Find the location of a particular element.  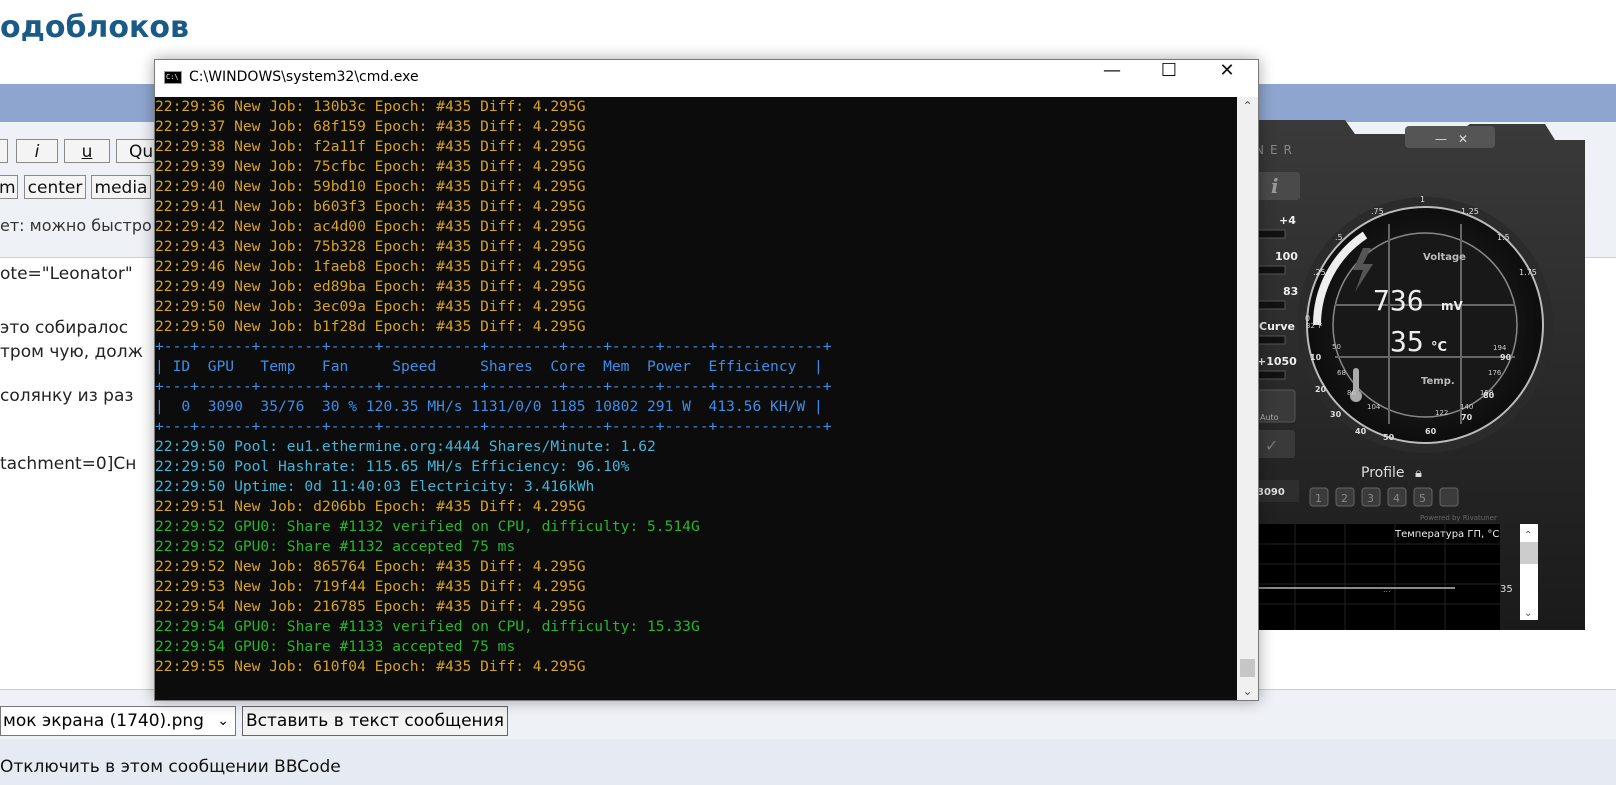

underline-button: u is located at coordinates (87, 151).